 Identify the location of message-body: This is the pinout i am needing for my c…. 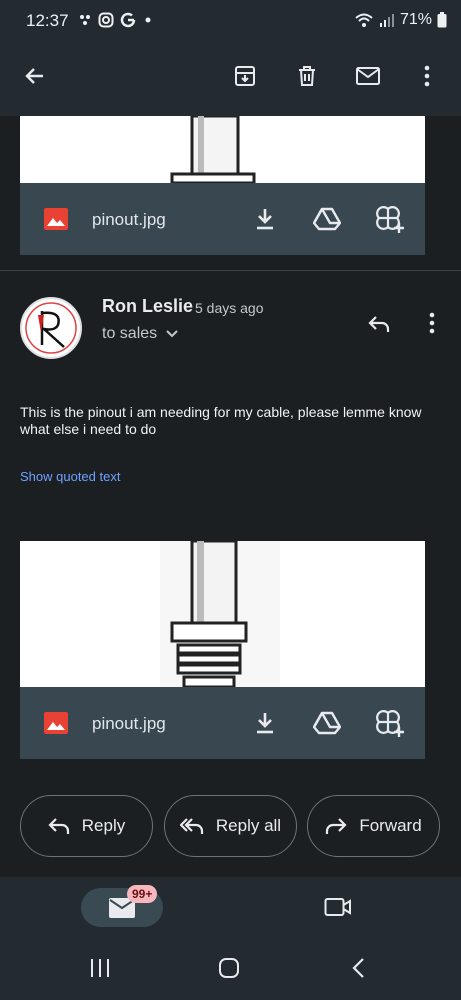
(221, 420).